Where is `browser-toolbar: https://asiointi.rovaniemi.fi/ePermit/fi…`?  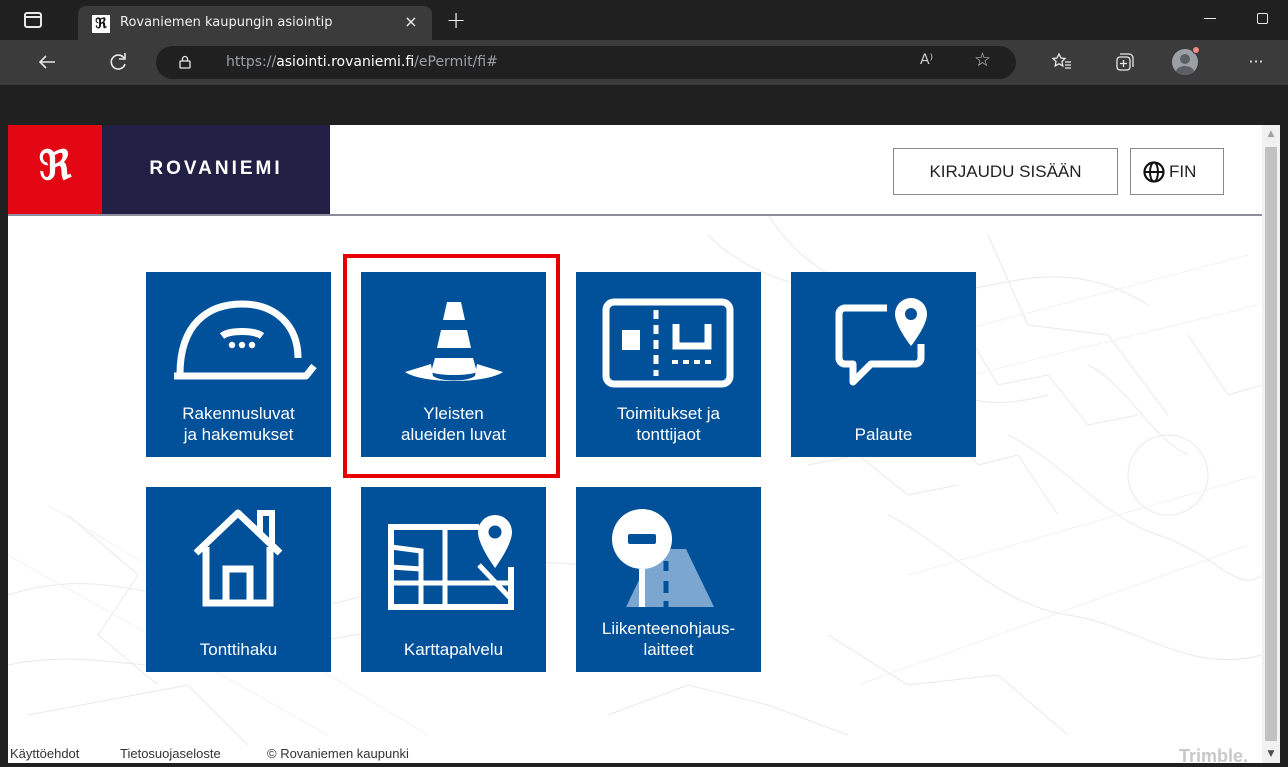
browser-toolbar: https://asiointi.rovaniemi.fi/ePermit/fi… is located at coordinates (644, 62).